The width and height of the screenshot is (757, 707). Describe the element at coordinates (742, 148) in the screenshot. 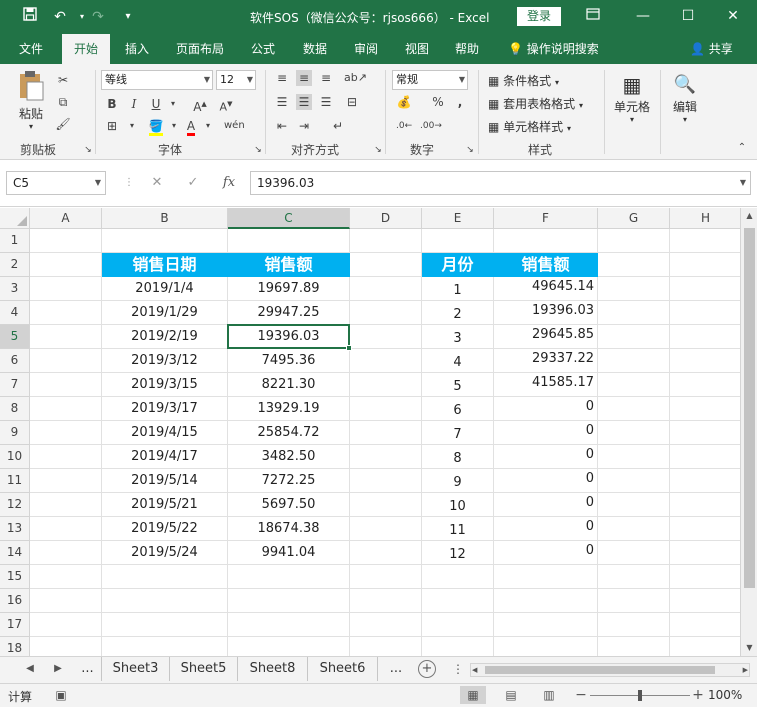

I see `collapse-ribbon-icon: ⌃` at that location.